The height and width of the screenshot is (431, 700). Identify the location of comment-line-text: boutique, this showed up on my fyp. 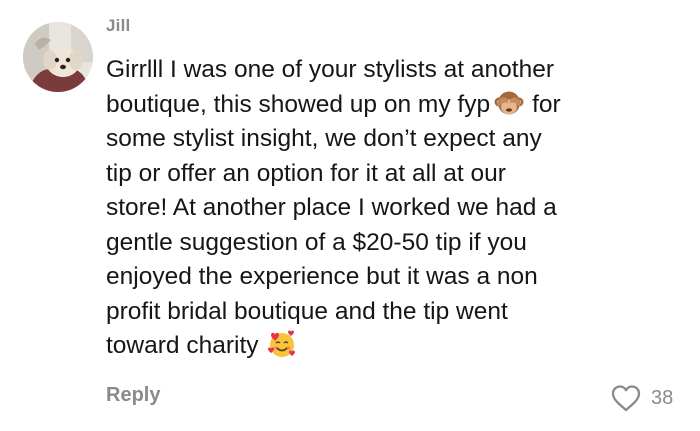
(298, 104).